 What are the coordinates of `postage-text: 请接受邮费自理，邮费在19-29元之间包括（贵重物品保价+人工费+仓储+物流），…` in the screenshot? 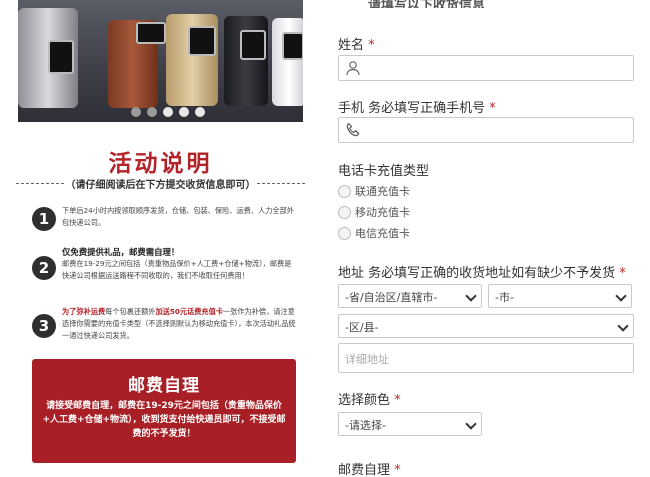 It's located at (164, 420).